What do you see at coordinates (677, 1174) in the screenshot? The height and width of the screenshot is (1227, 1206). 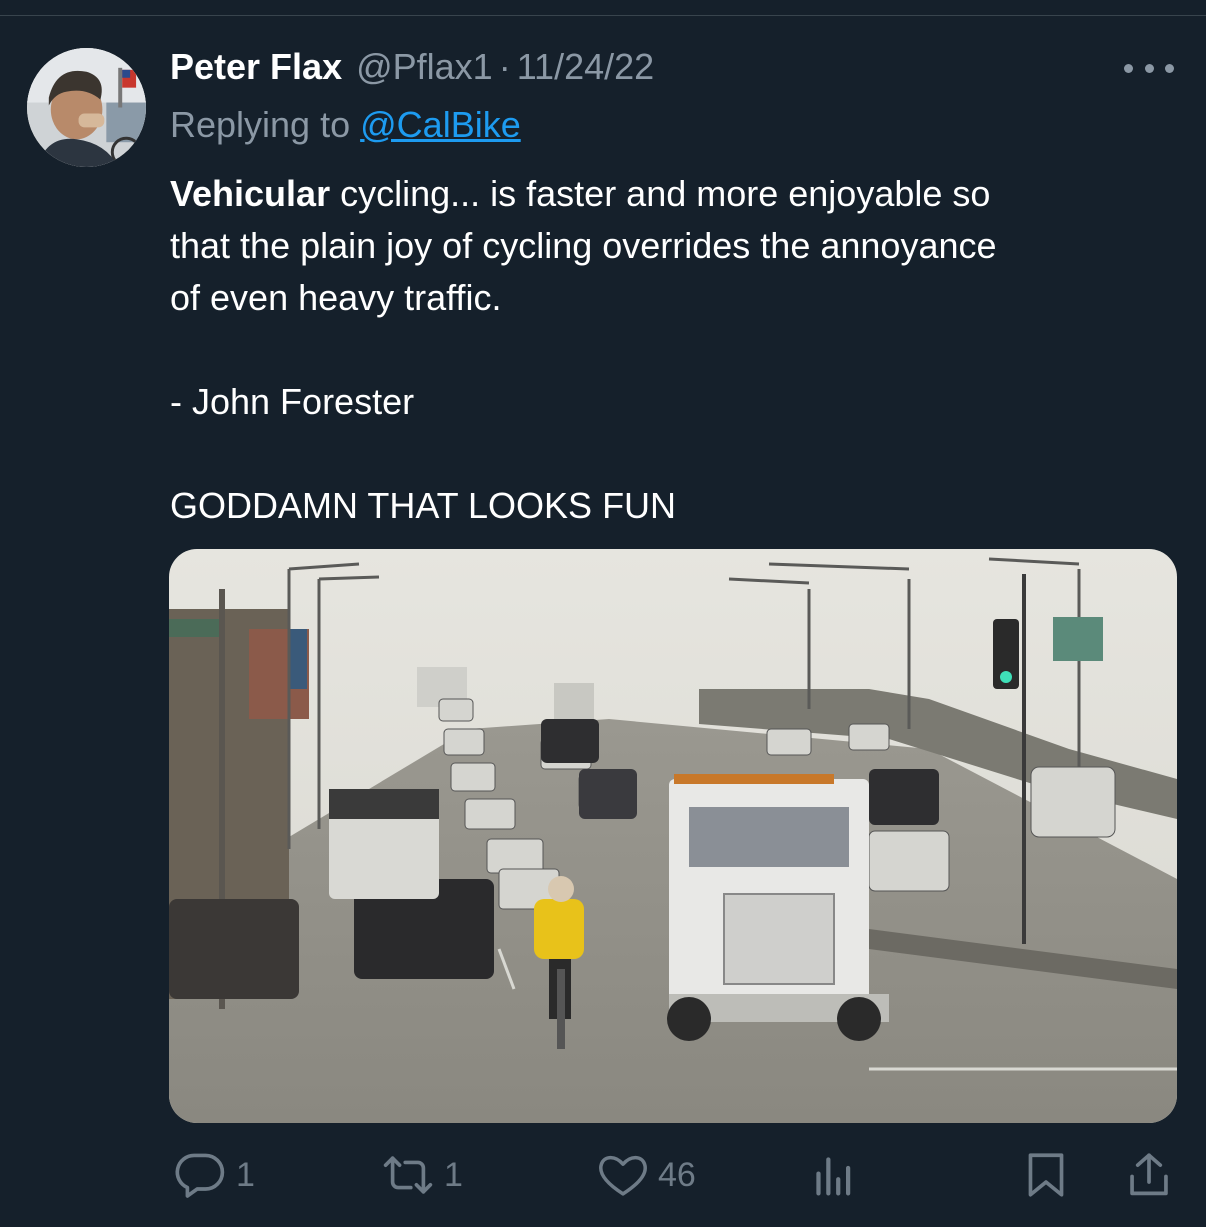 I see `like-count: 46` at bounding box center [677, 1174].